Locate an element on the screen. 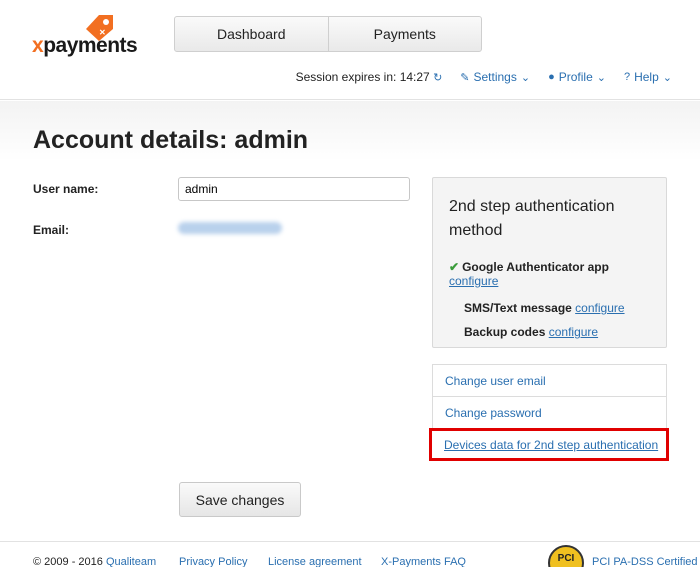 This screenshot has width=700, height=567. footer-link-faq: X-Payments FAQ is located at coordinates (423, 561).